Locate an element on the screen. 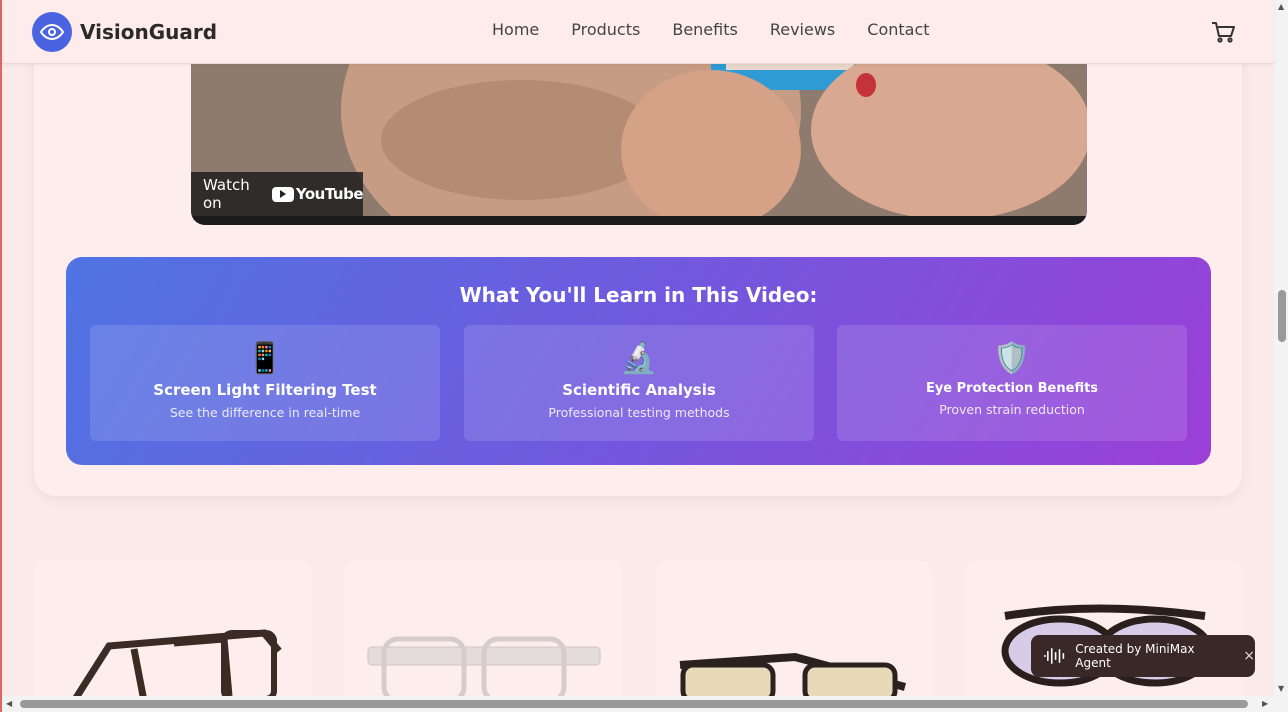 This screenshot has height=712, width=1288. feature-title: Eye Protection Benefits is located at coordinates (1012, 388).